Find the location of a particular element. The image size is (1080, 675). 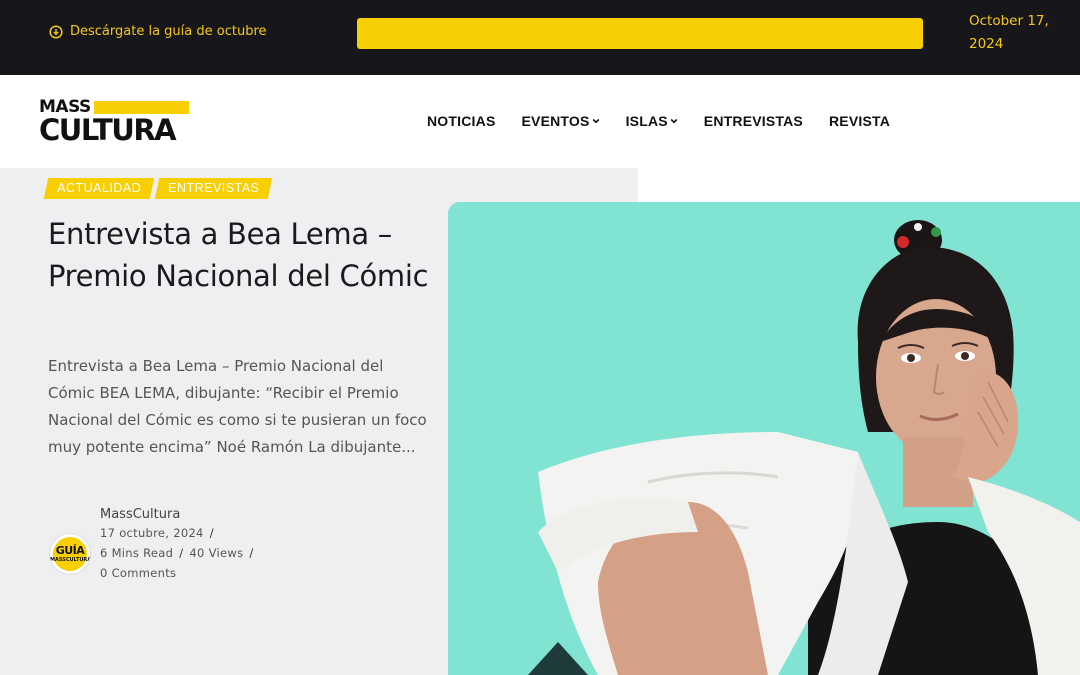

tag-entrevistas: ENTREVISTAS is located at coordinates (213, 188).